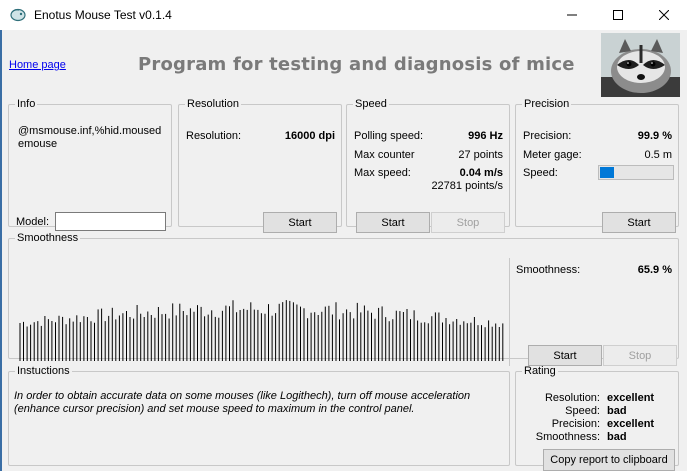  Describe the element at coordinates (260, 165) in the screenshot. I see `resolution-group: Resolution Resolution: 16000 dpi Start` at that location.